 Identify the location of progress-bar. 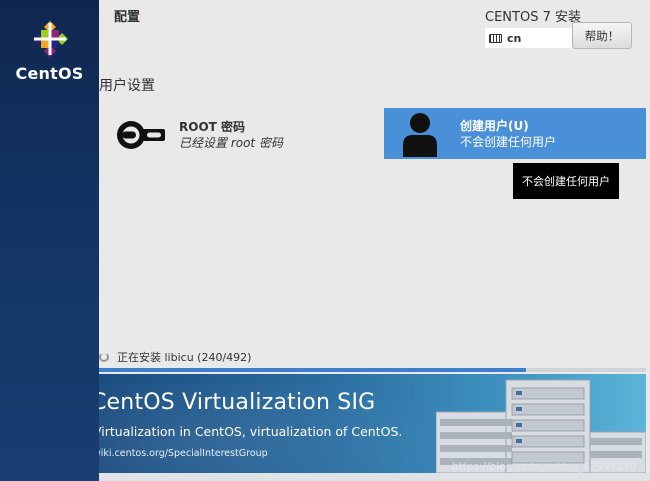
(372, 370).